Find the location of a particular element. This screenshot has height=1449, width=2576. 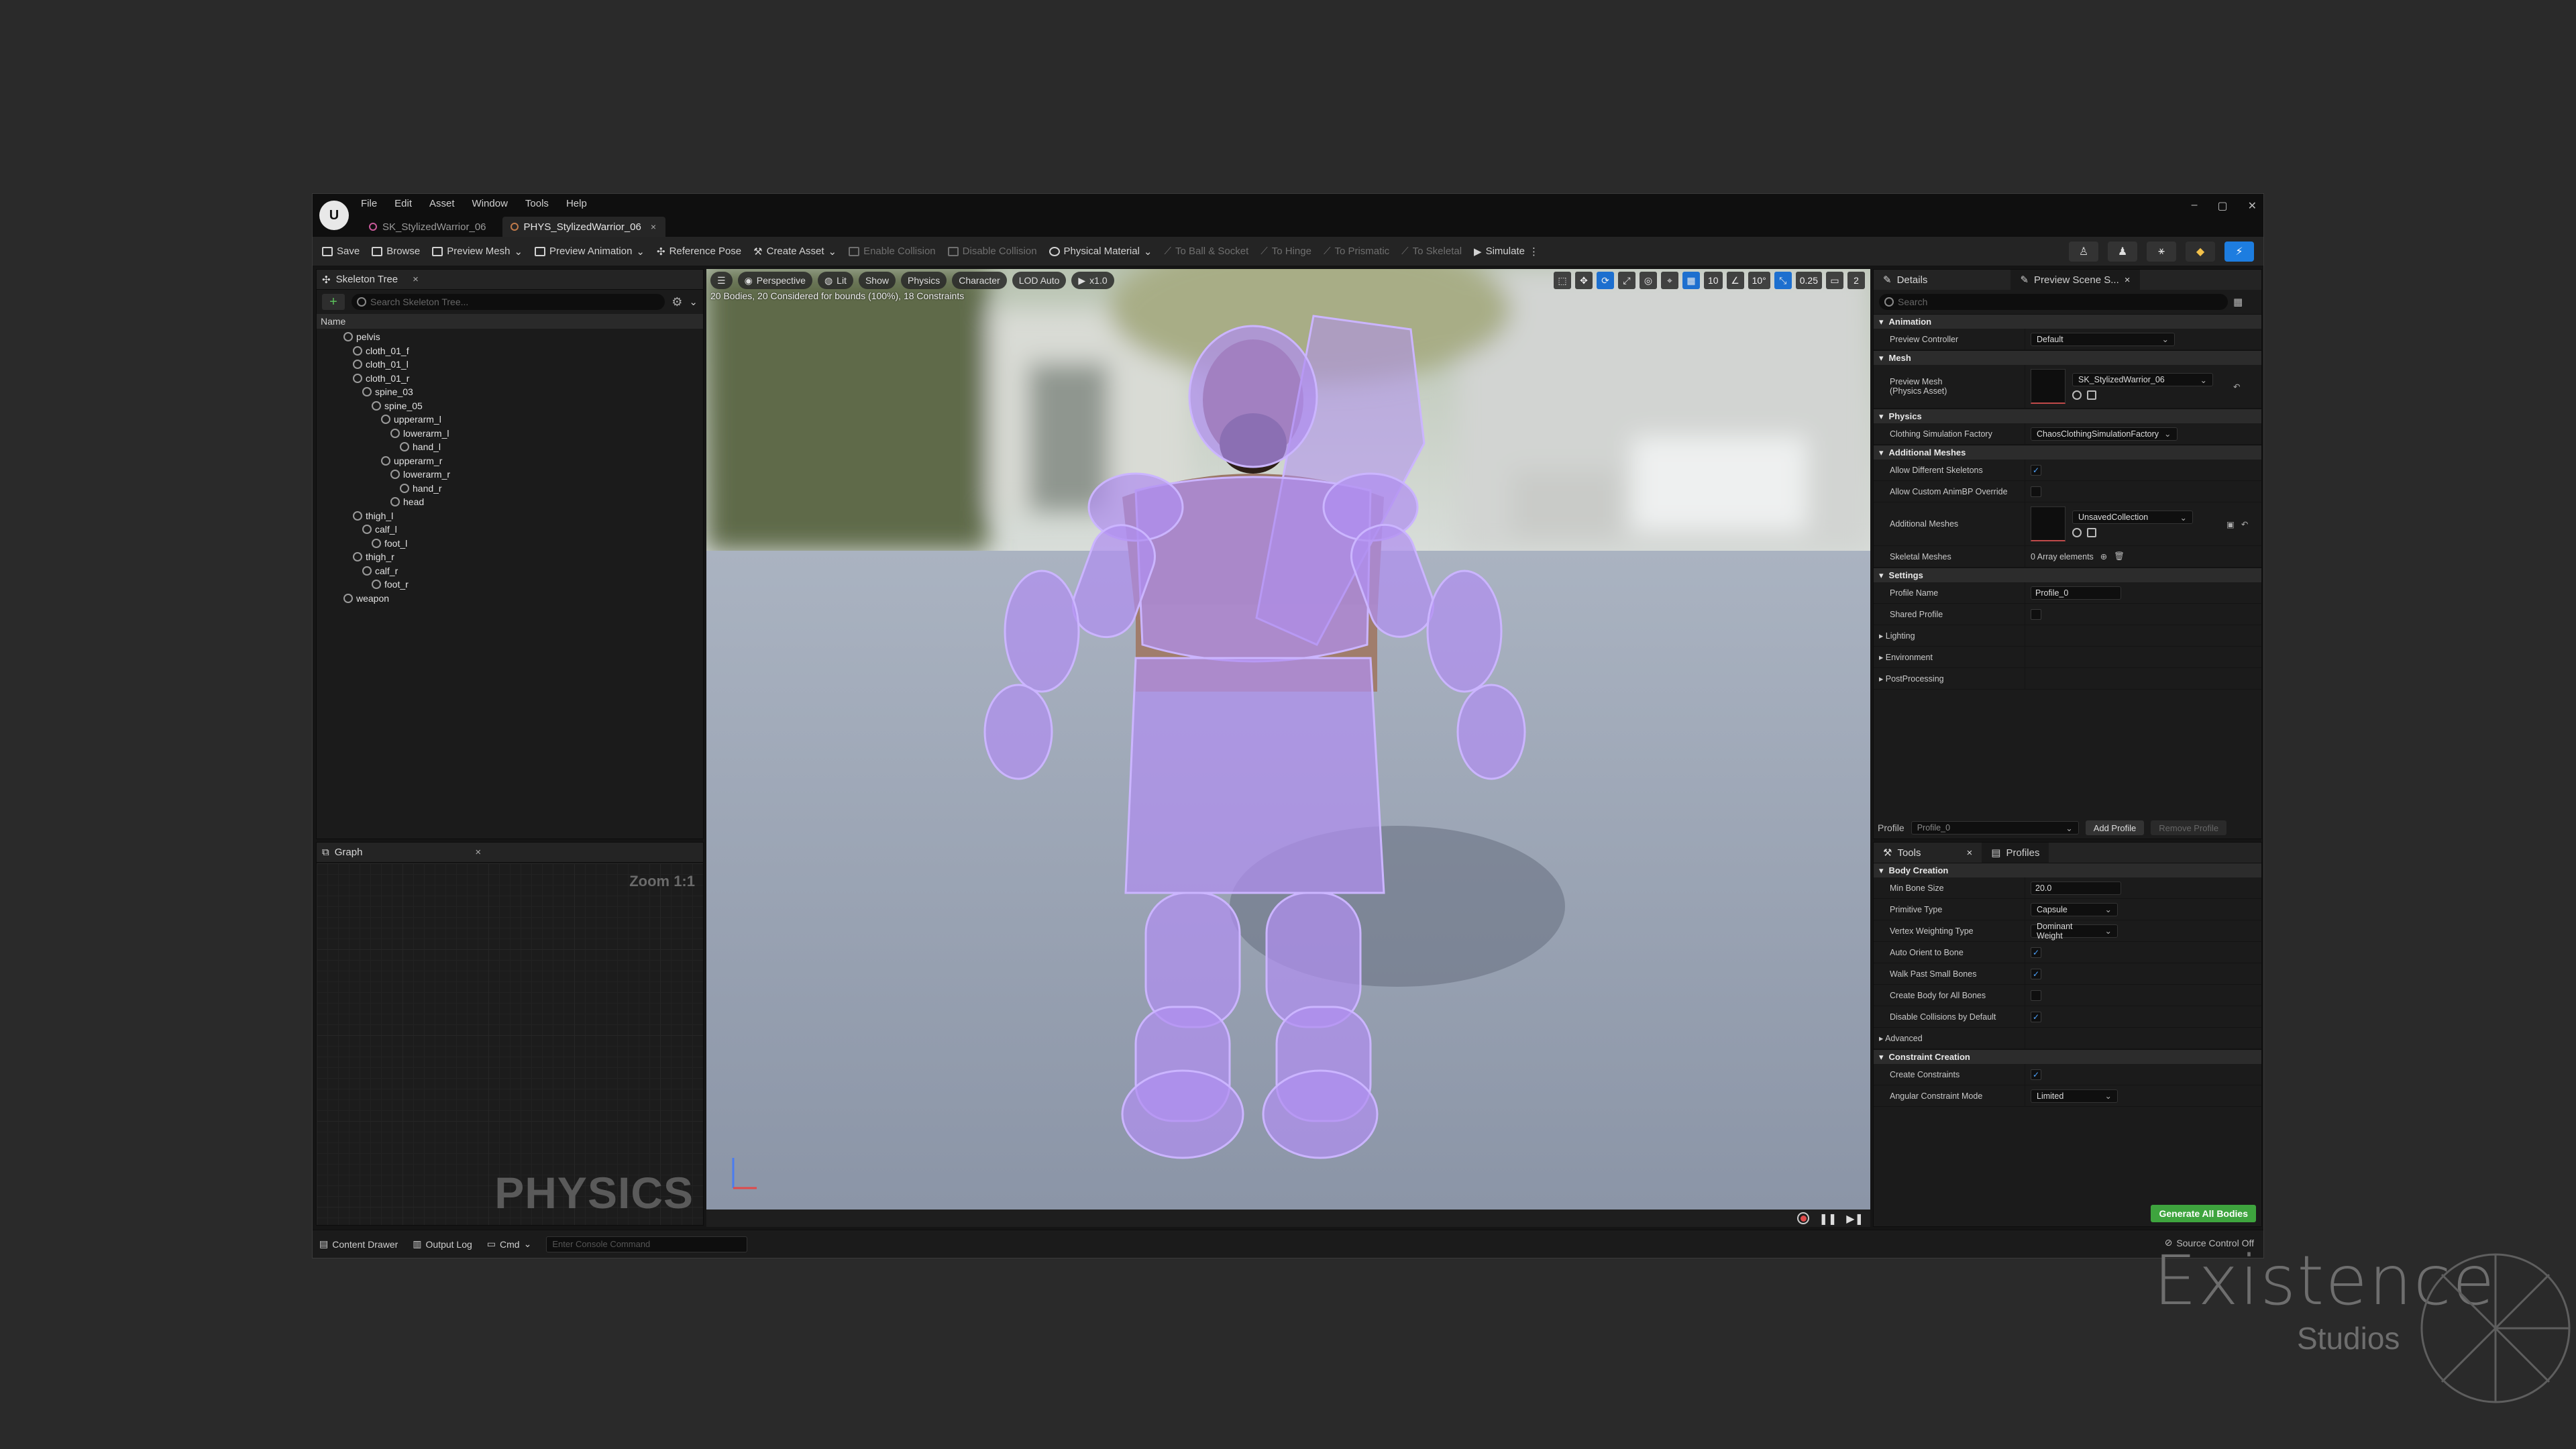

gear-icon: ⚙ is located at coordinates (677, 302).